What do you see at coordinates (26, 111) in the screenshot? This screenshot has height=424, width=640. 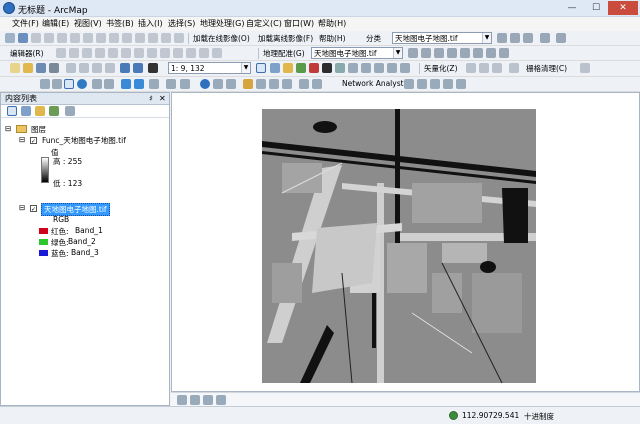 I see `list-by-source-icon` at bounding box center [26, 111].